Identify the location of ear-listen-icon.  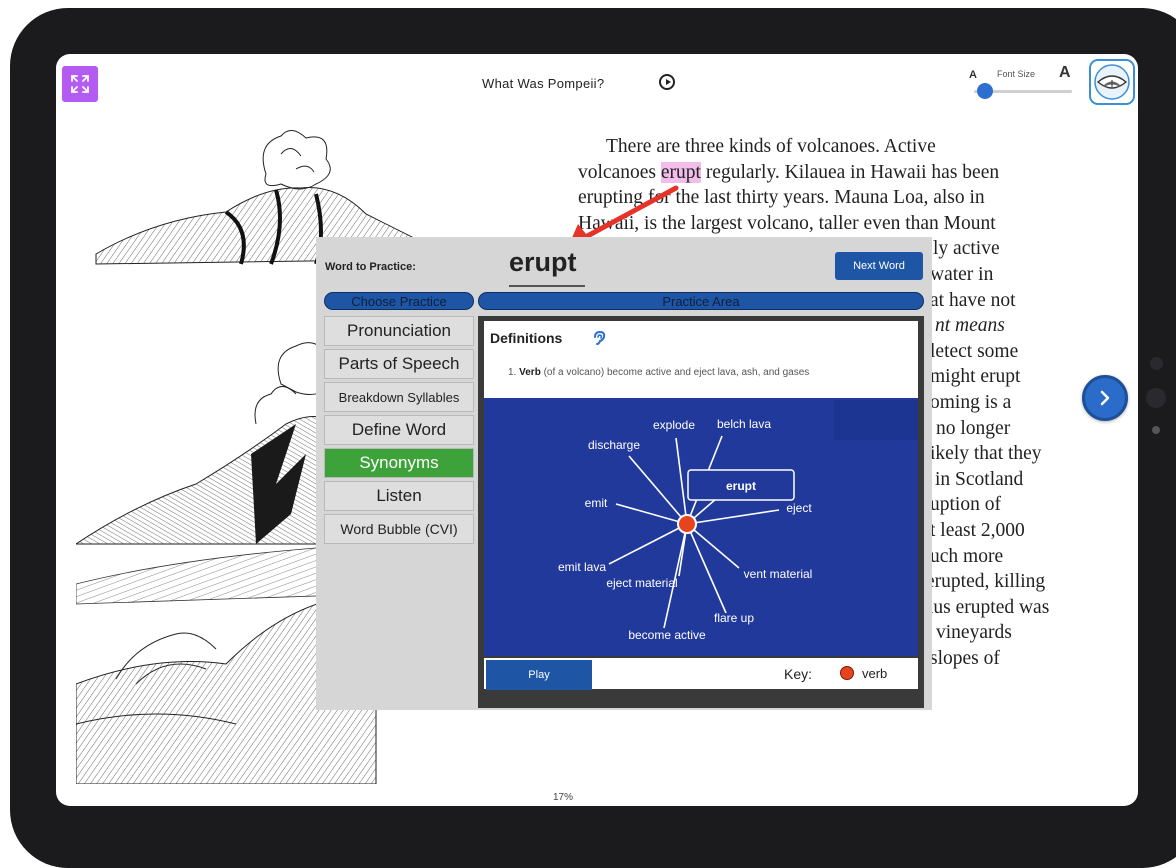
(599, 338).